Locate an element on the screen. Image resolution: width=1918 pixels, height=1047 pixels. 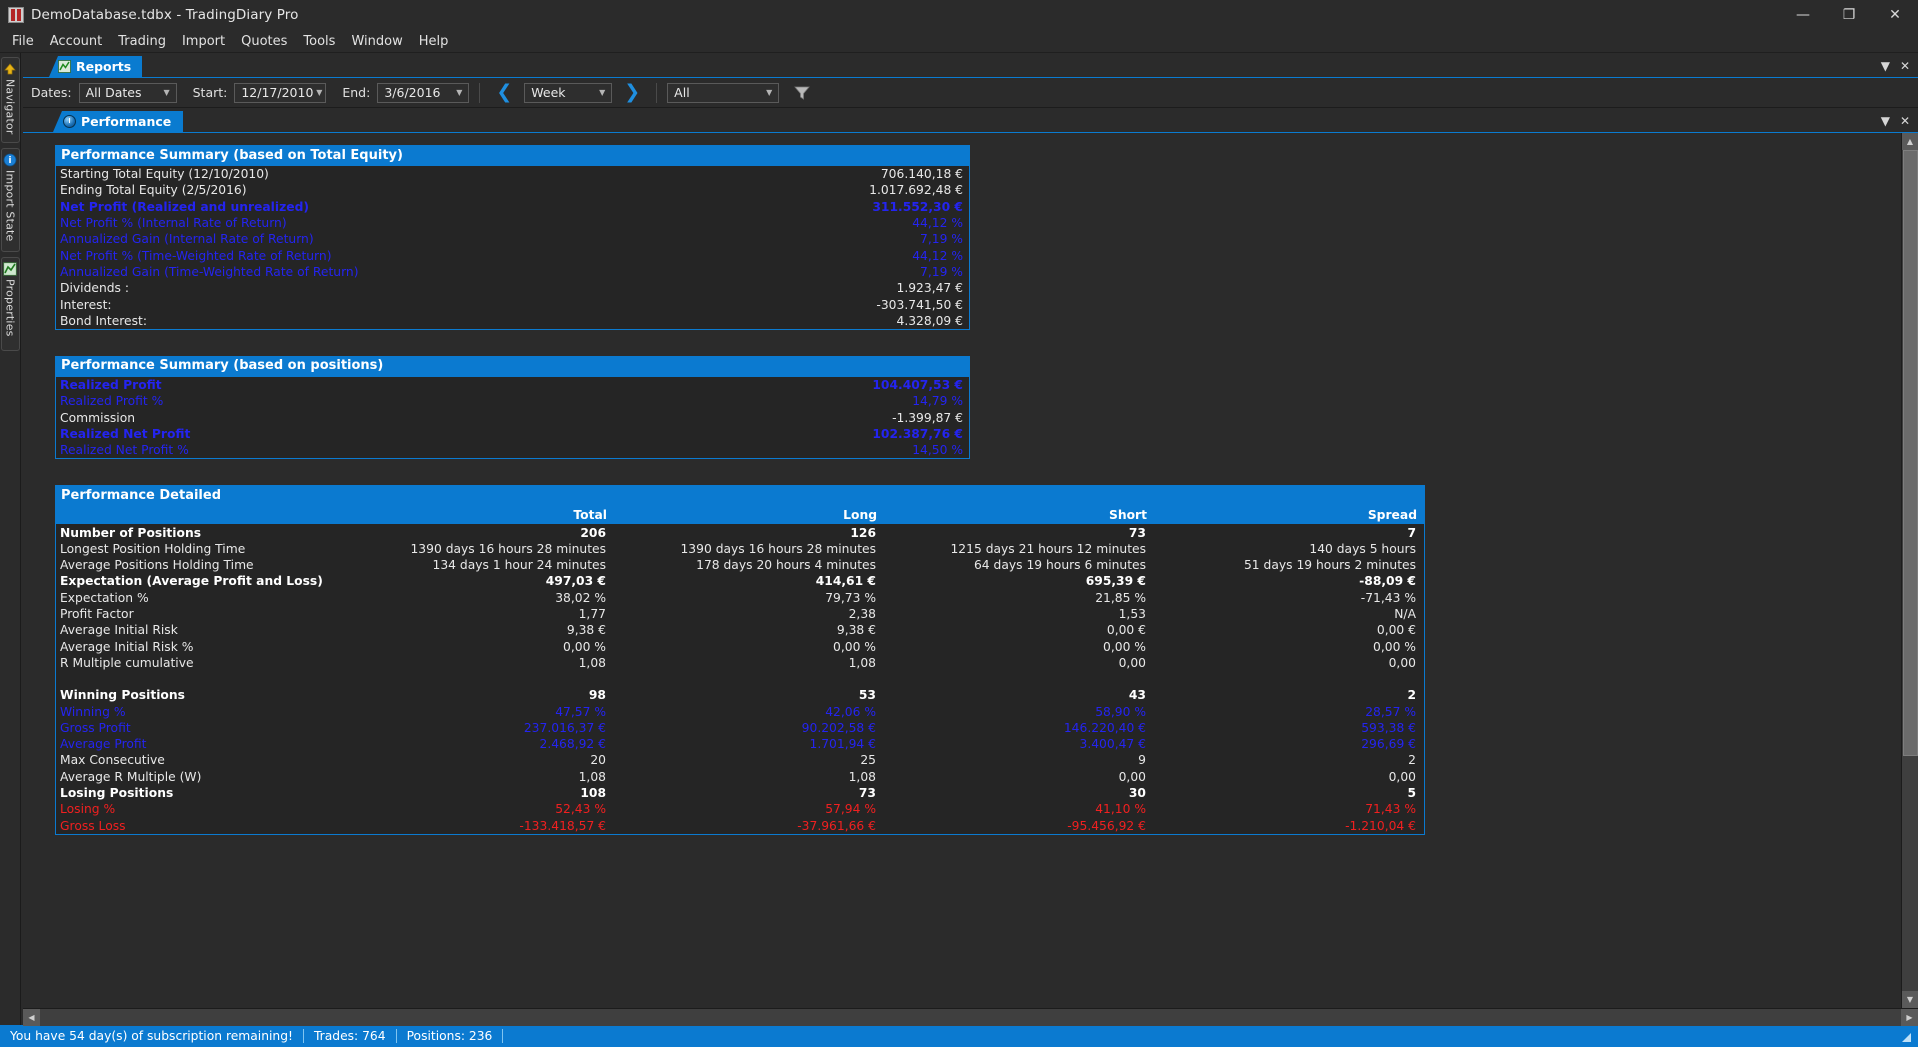
menu-file: File is located at coordinates (23, 42).